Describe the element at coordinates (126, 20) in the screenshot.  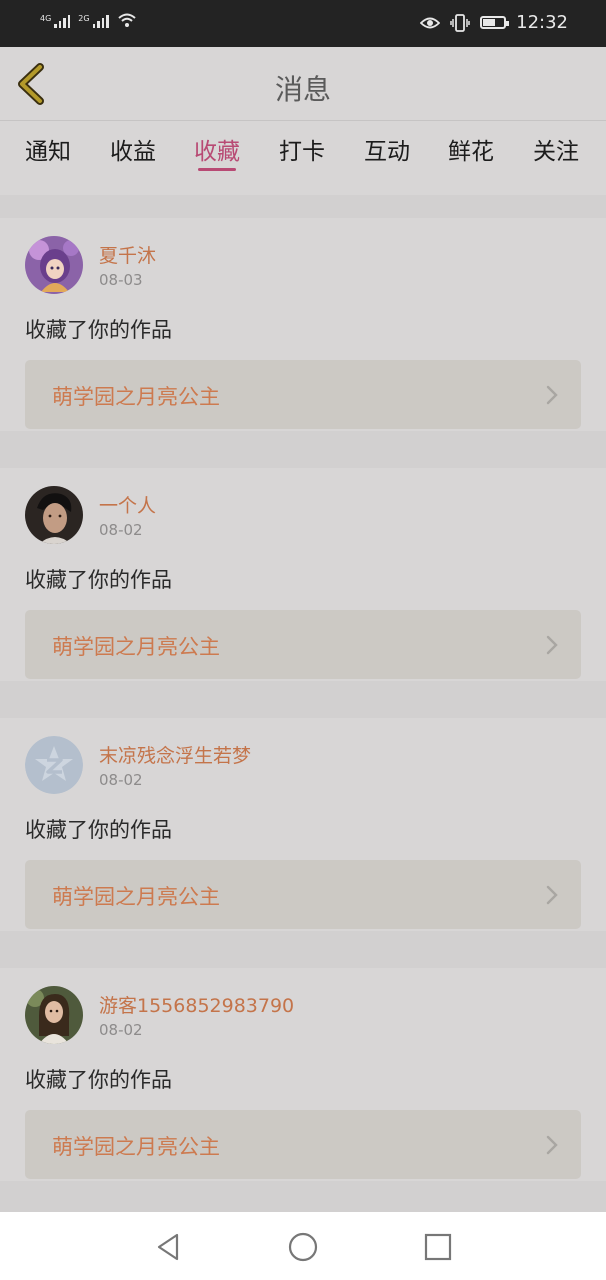
I see `wifi-icon` at that location.